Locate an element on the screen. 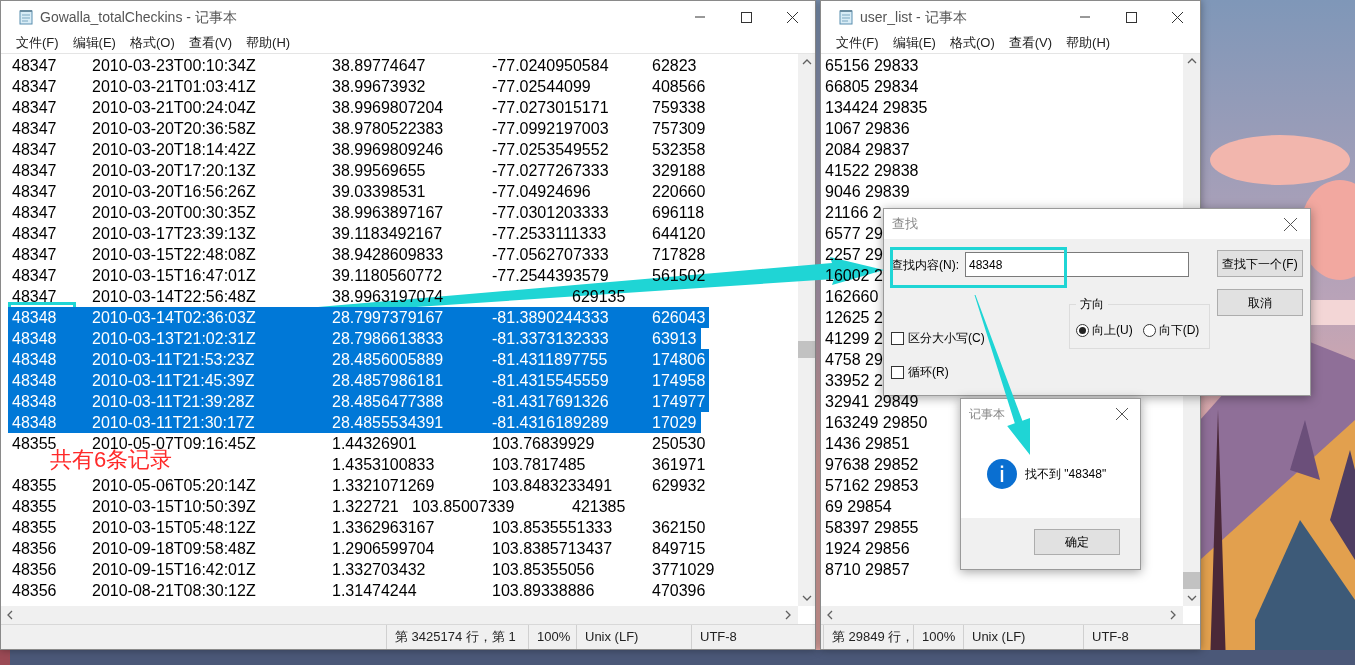 This screenshot has height=665, width=1355. text-line: 41299 2 is located at coordinates (854, 339).